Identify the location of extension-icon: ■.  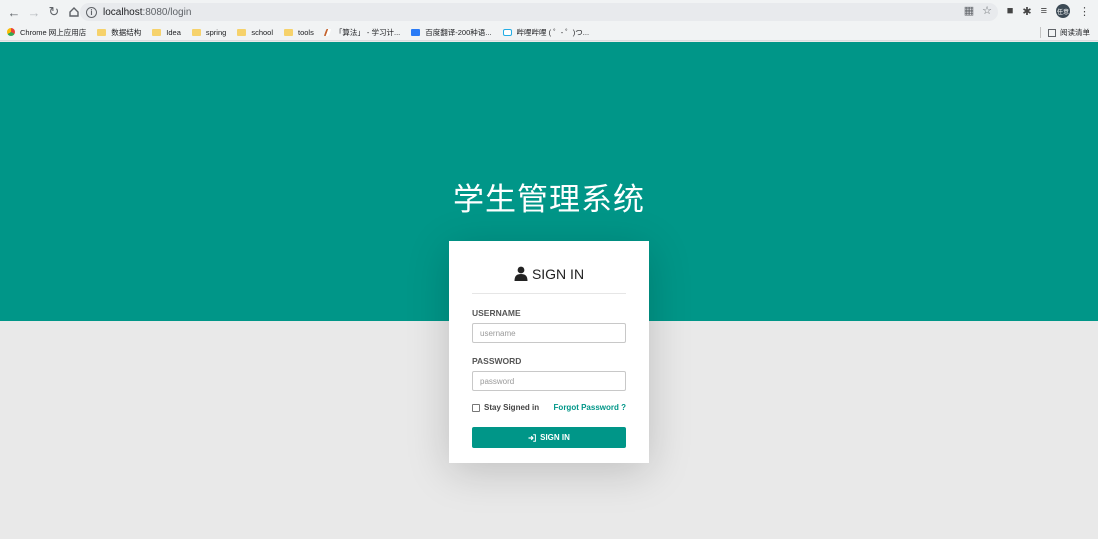
(1010, 11).